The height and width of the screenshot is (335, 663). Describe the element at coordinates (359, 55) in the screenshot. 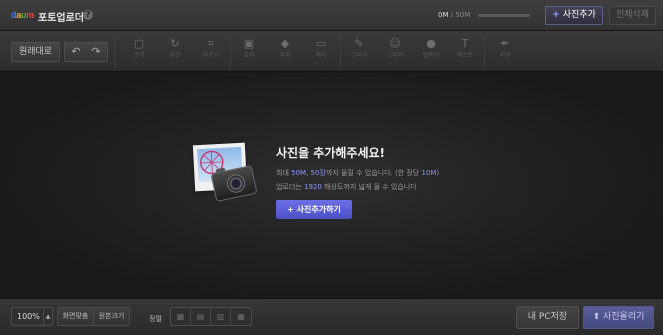

I see `tool-label: 그리기` at that location.